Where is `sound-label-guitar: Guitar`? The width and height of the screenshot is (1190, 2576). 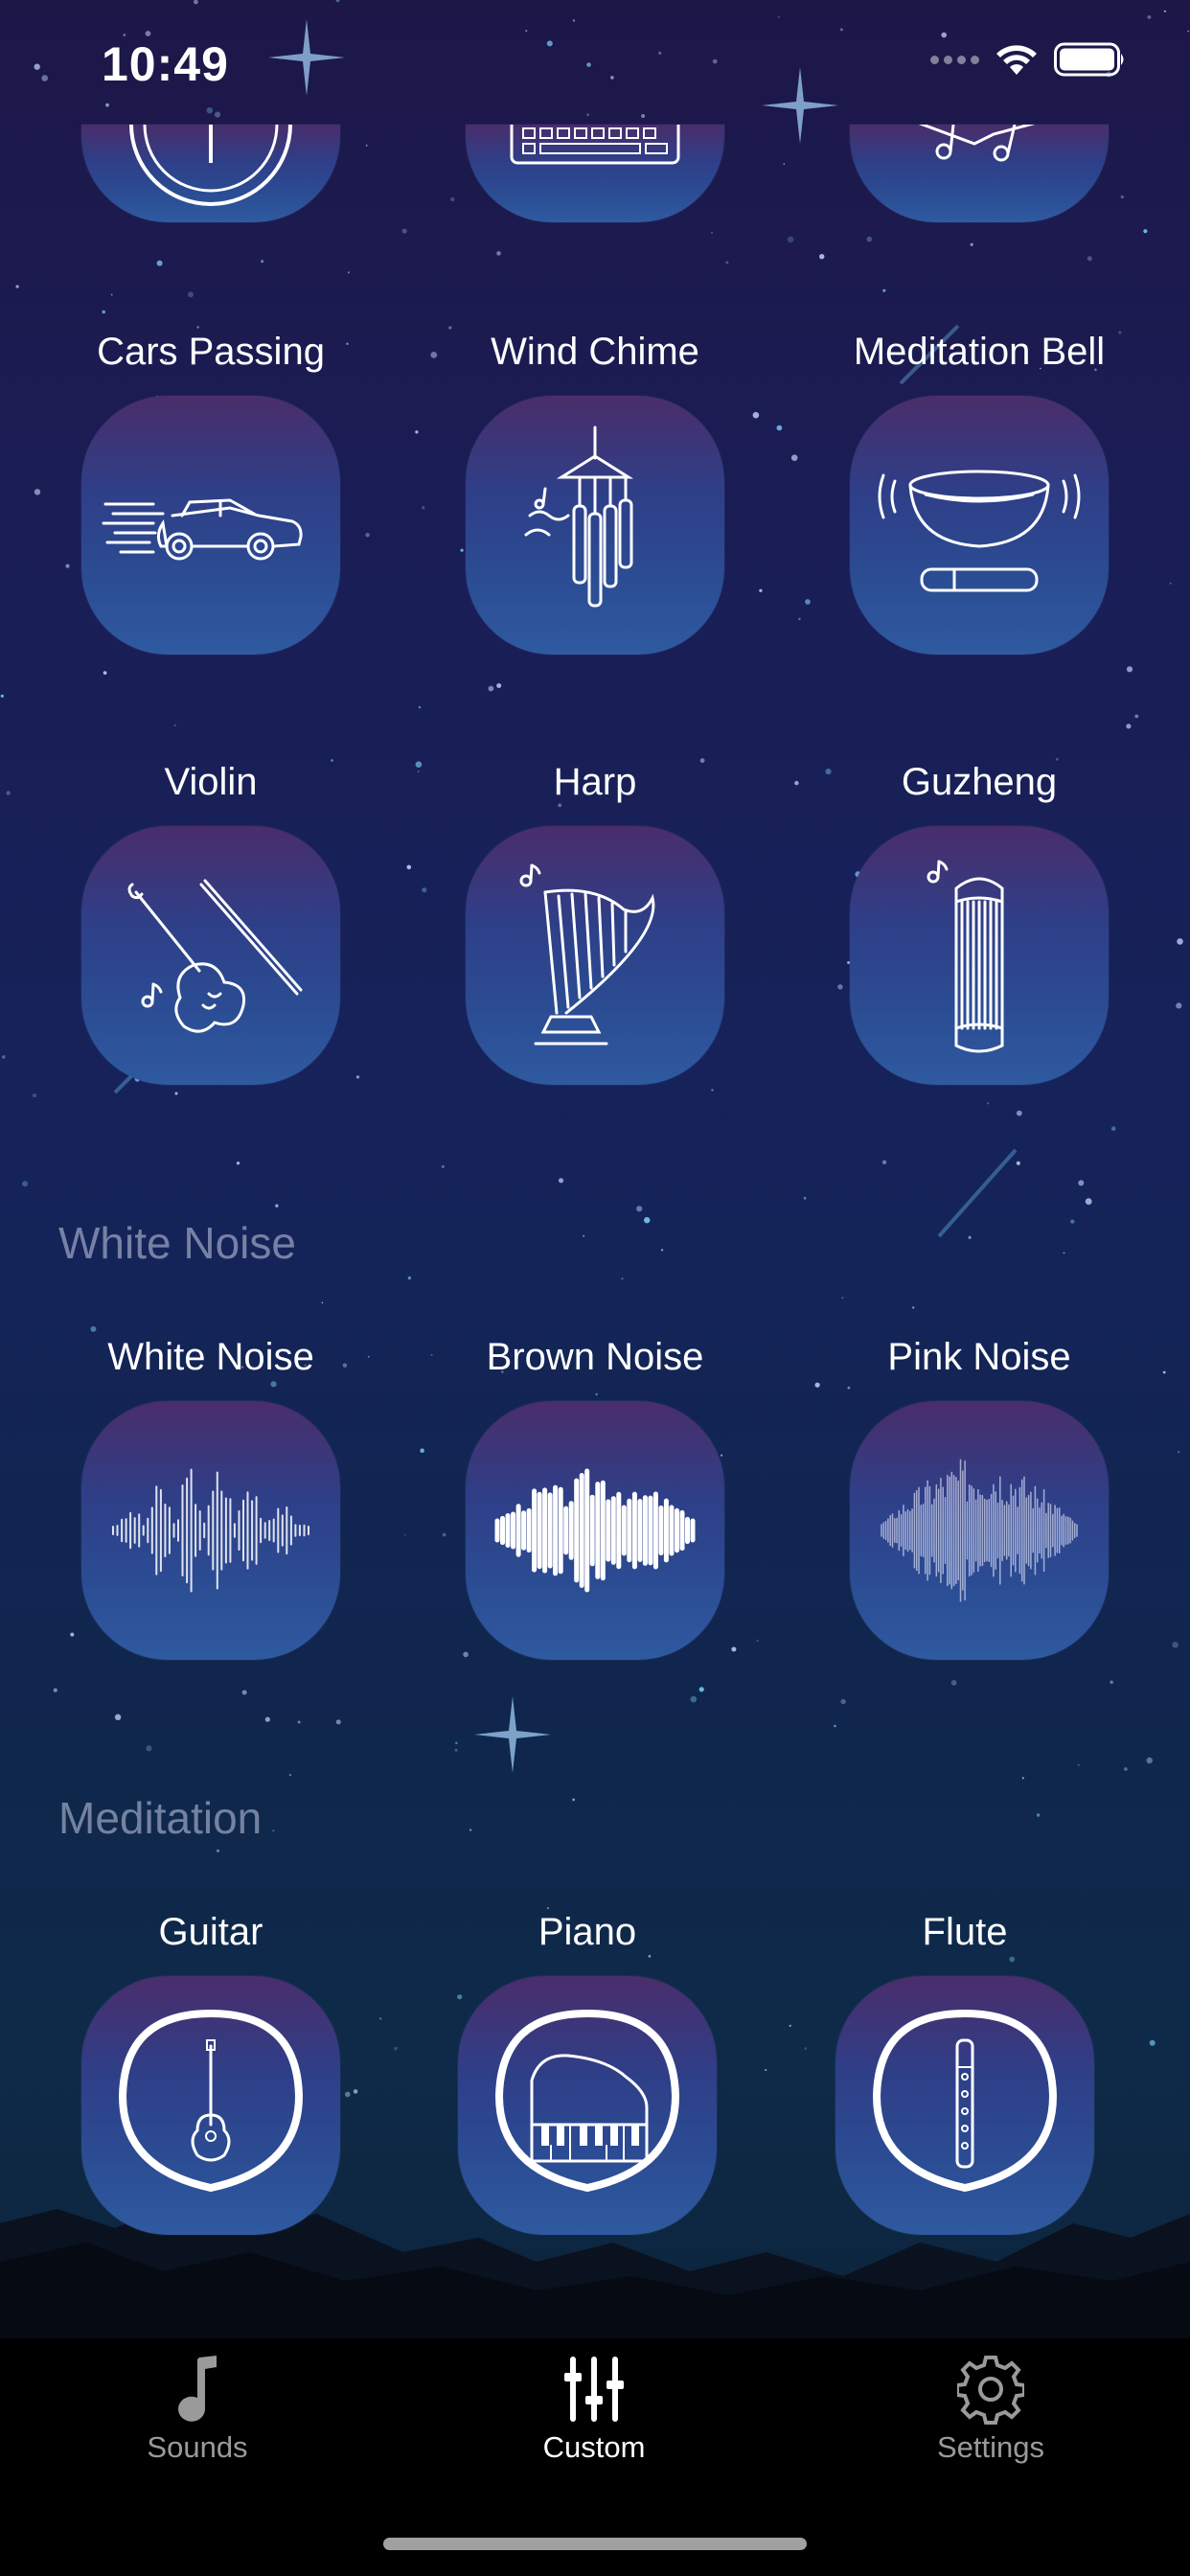 sound-label-guitar: Guitar is located at coordinates (210, 1932).